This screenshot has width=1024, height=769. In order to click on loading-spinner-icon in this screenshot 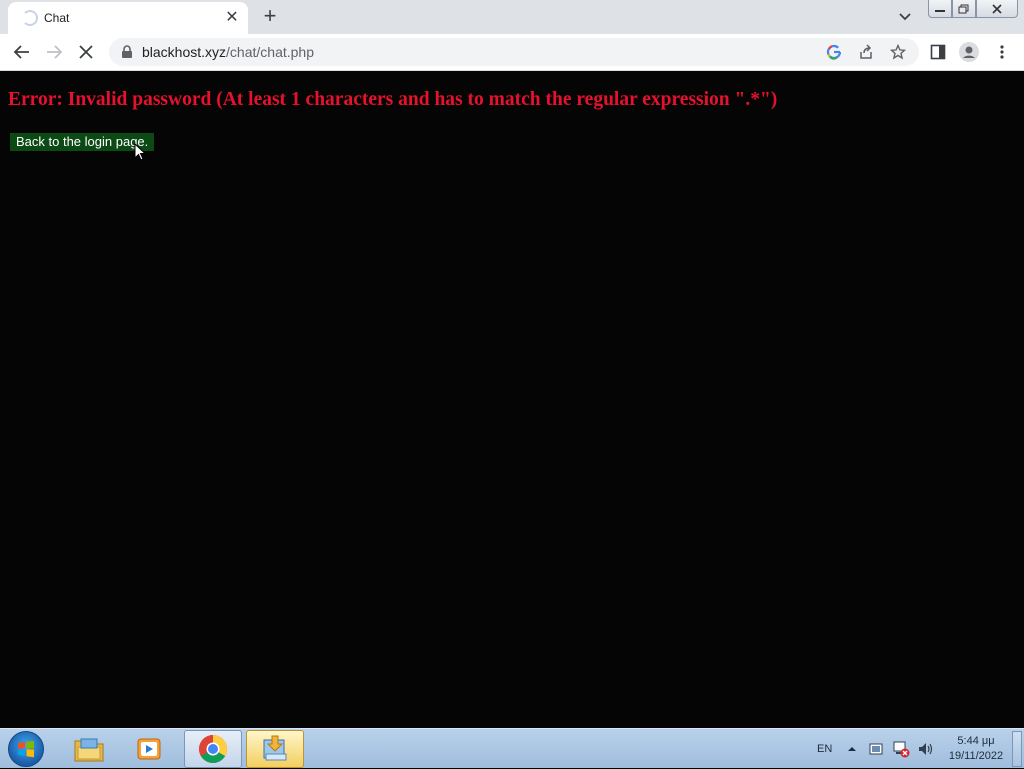, I will do `click(30, 18)`.